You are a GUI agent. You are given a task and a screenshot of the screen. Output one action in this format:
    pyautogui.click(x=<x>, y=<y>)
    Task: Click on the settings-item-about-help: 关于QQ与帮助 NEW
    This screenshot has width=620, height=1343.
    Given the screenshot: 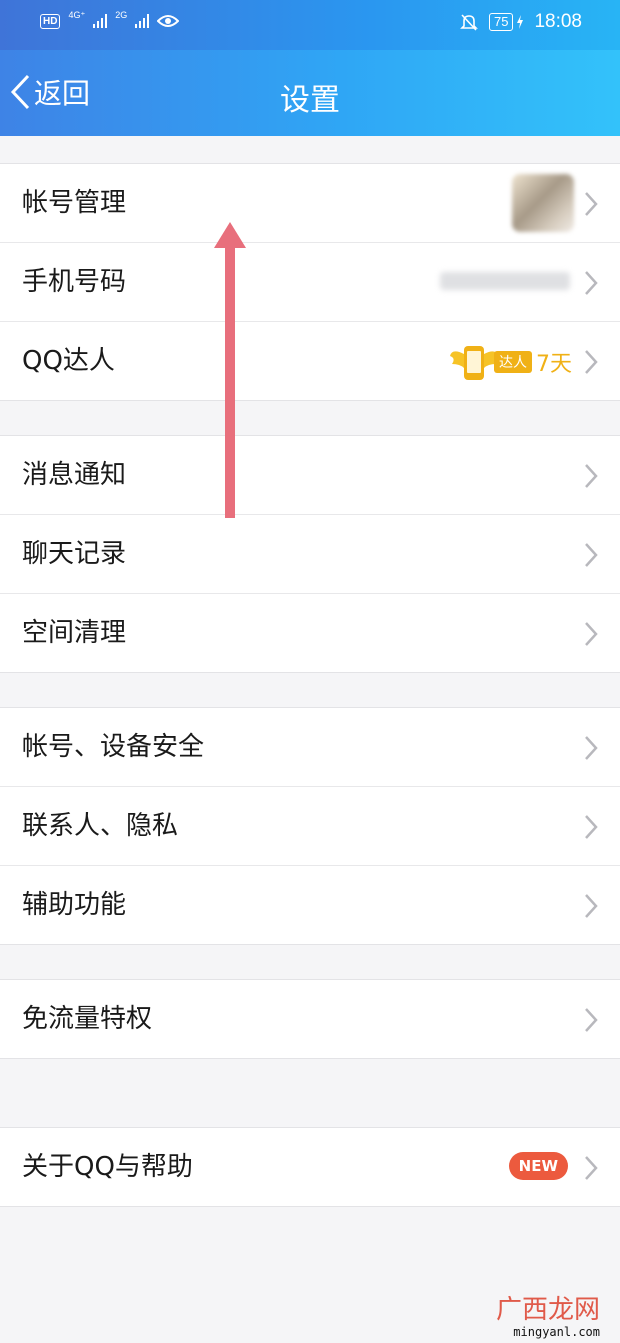 What is the action you would take?
    pyautogui.click(x=310, y=1167)
    